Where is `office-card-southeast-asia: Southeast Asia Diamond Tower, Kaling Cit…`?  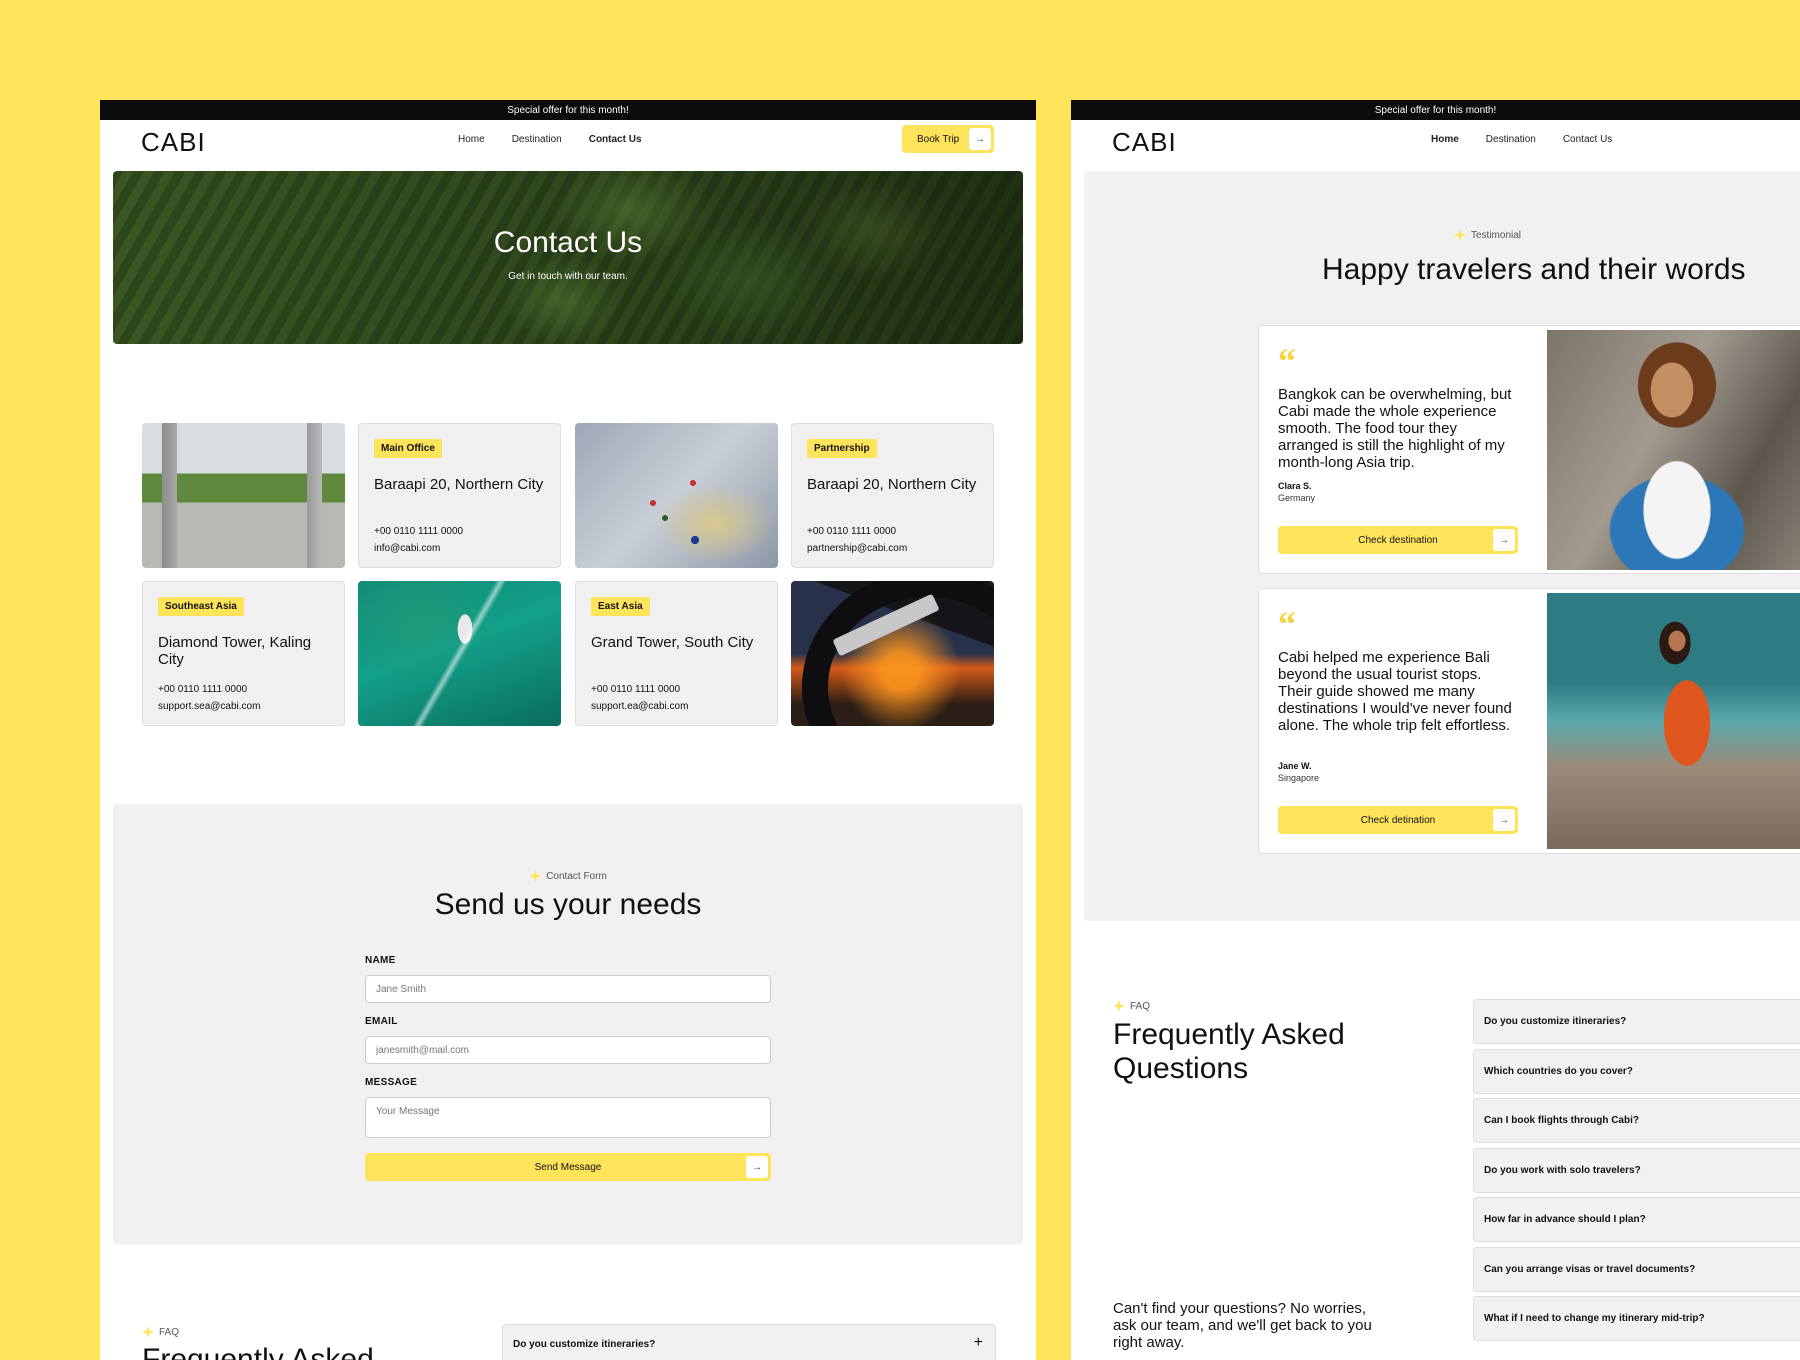 office-card-southeast-asia: Southeast Asia Diamond Tower, Kaling Cit… is located at coordinates (243, 653).